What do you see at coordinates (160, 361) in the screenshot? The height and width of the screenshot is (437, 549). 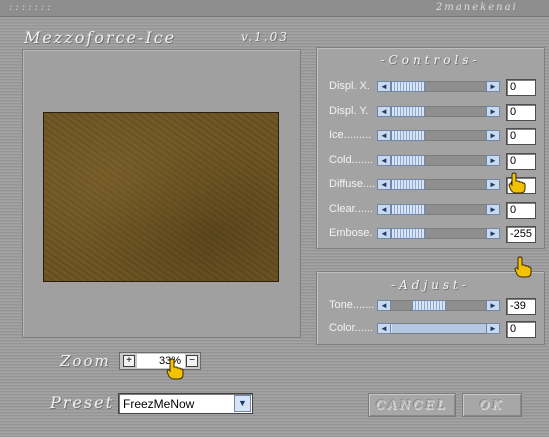 I see `zoom-control: + 33% −` at bounding box center [160, 361].